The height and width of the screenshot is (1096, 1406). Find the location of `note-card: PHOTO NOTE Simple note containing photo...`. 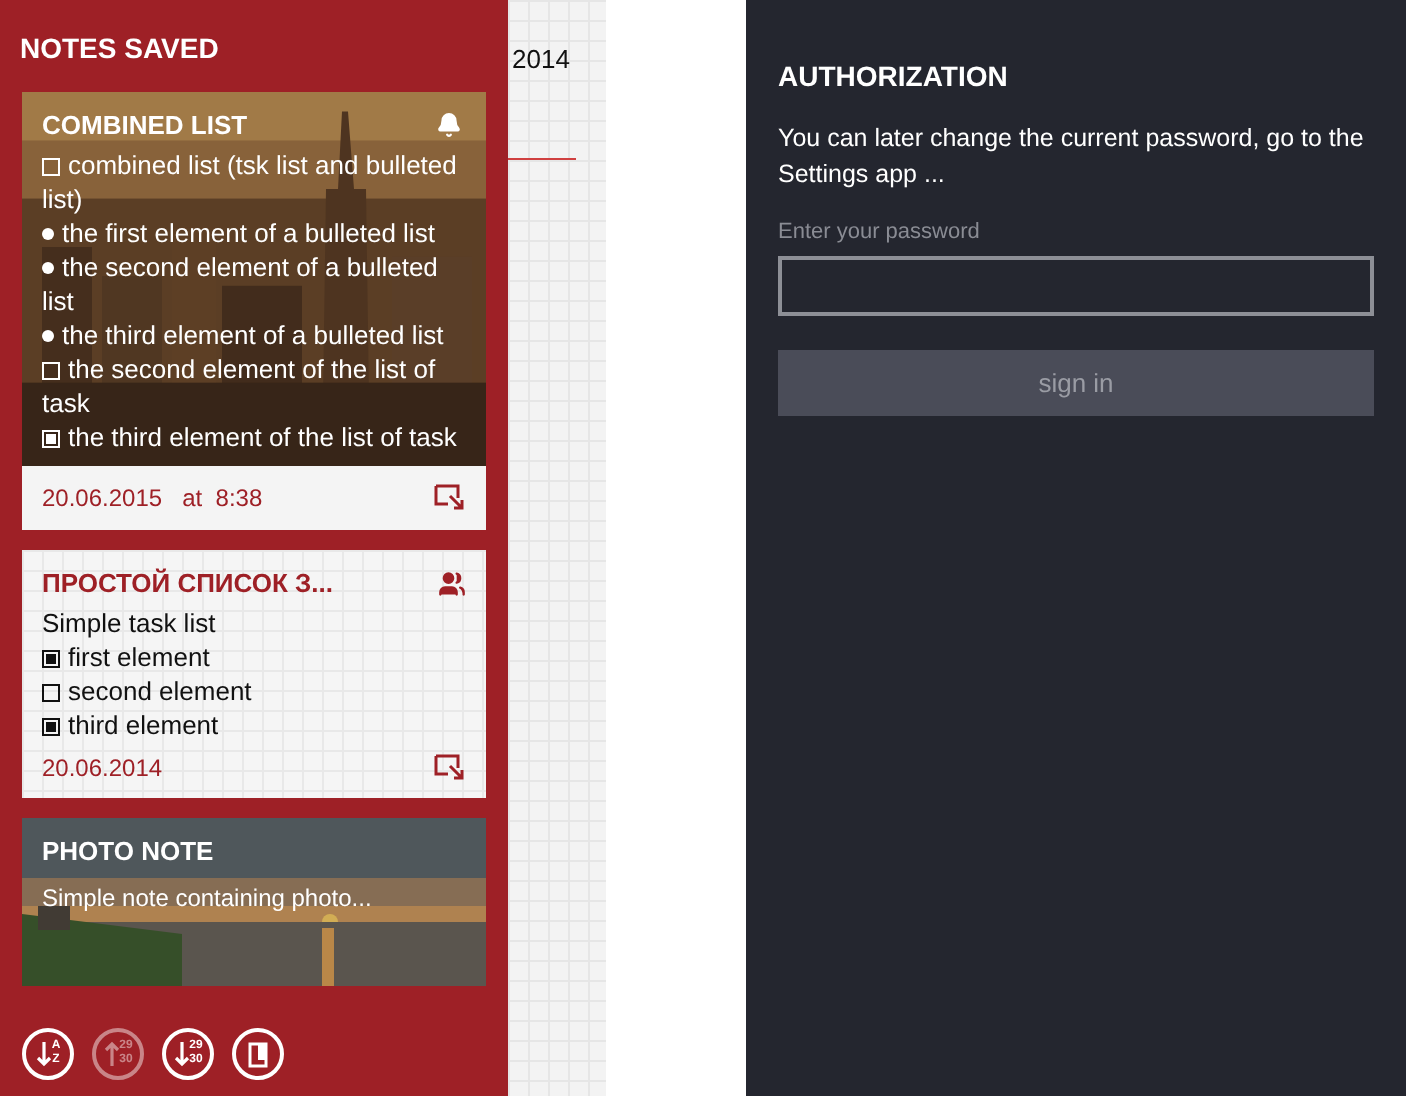

note-card: PHOTO NOTE Simple note containing photo... is located at coordinates (254, 902).